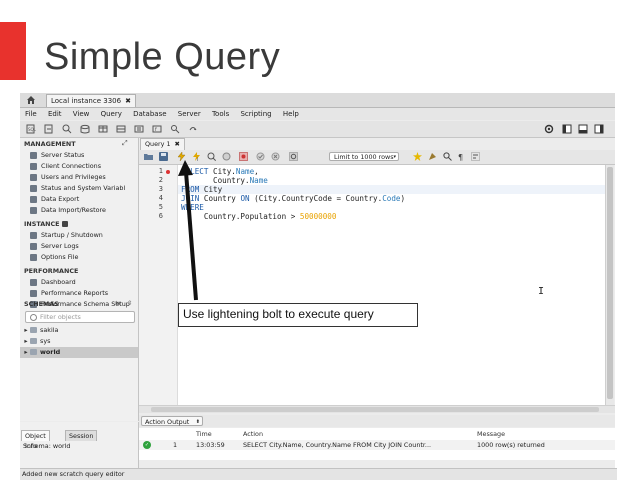 The image size is (638, 480). Describe the element at coordinates (181, 156) in the screenshot. I see `execute-lightning-bolt-icon` at that location.